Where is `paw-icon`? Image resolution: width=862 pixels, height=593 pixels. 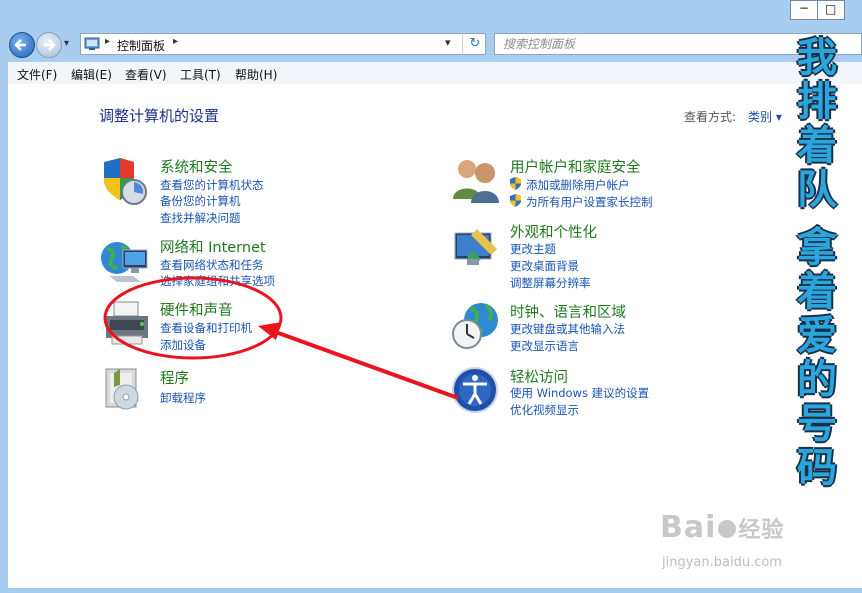
paw-icon is located at coordinates (727, 528).